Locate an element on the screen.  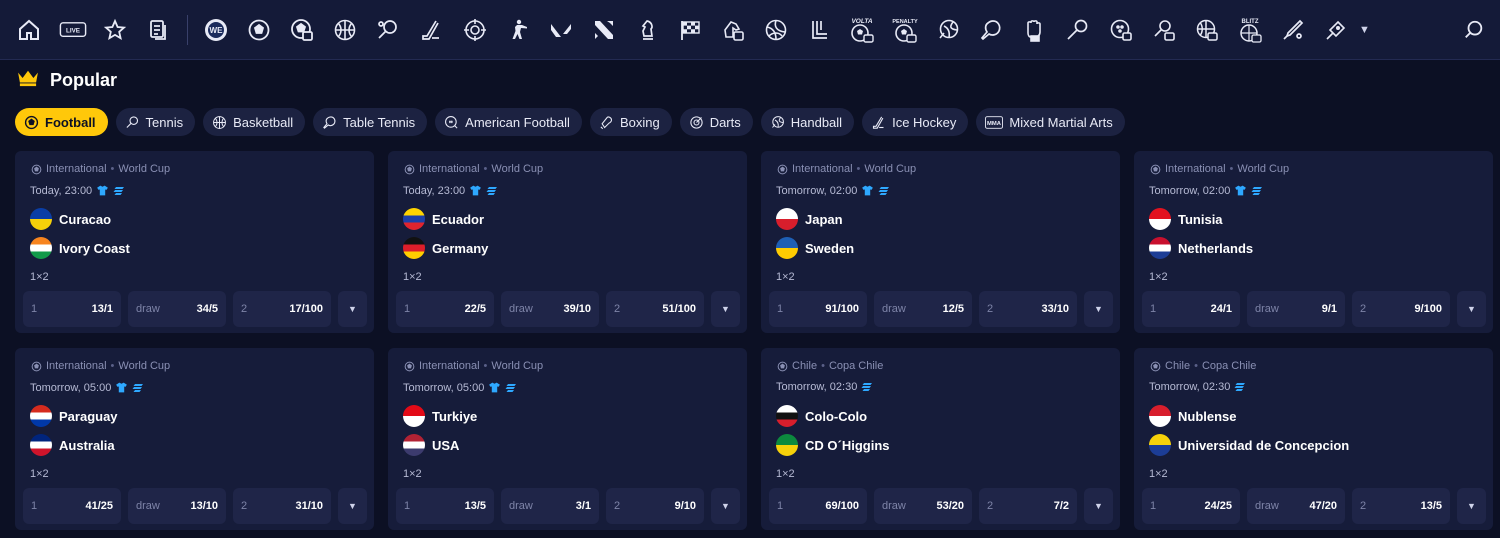
chess-icon is located at coordinates (647, 30).